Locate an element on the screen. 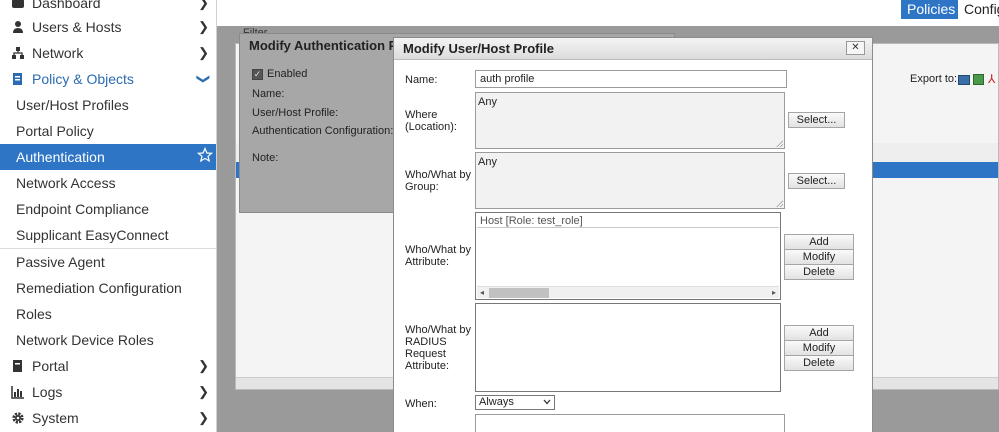 The height and width of the screenshot is (432, 999). sidebar-item-label: Network is located at coordinates (58, 53).